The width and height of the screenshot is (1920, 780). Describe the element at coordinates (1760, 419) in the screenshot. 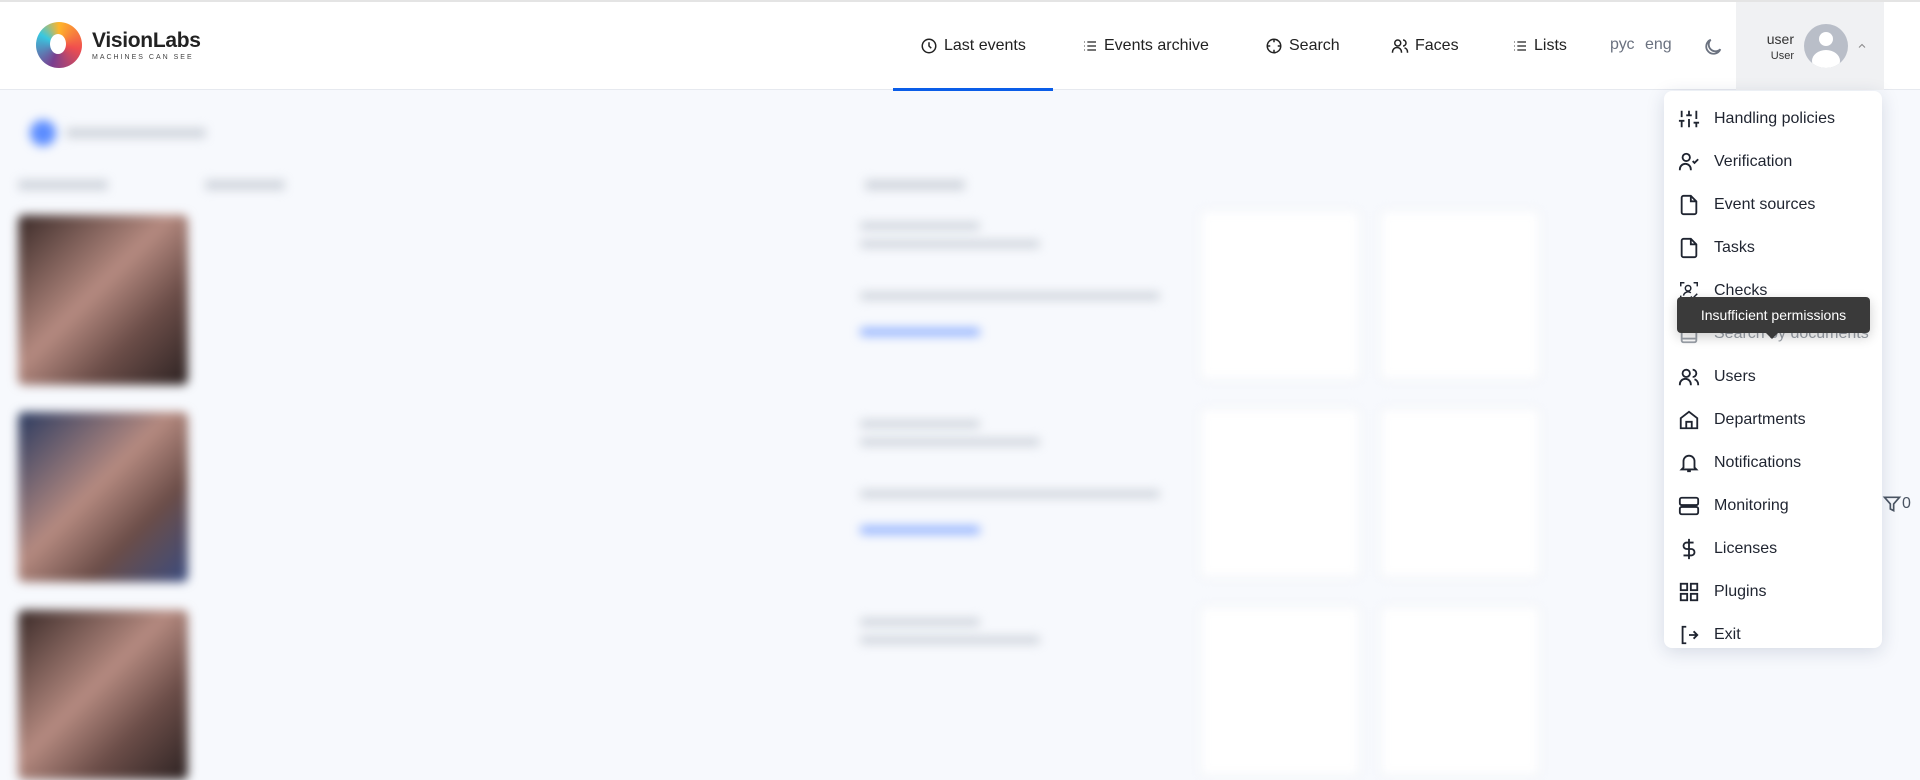

I see `menu-label: Departments` at that location.